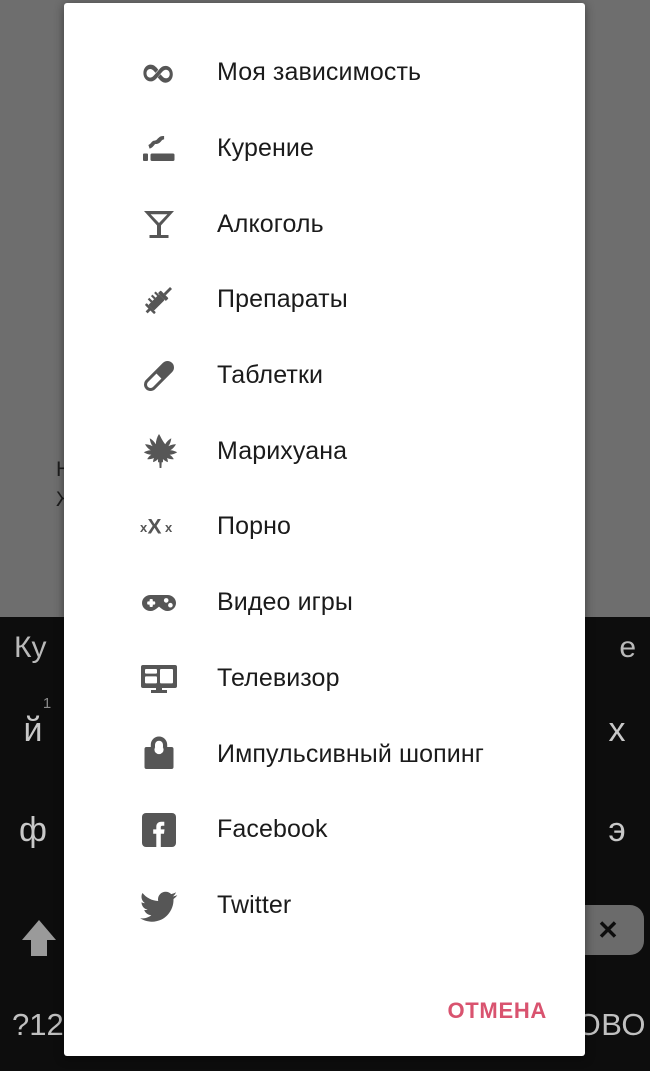 This screenshot has width=650, height=1071. I want to click on list-item-label: Facebook, so click(272, 829).